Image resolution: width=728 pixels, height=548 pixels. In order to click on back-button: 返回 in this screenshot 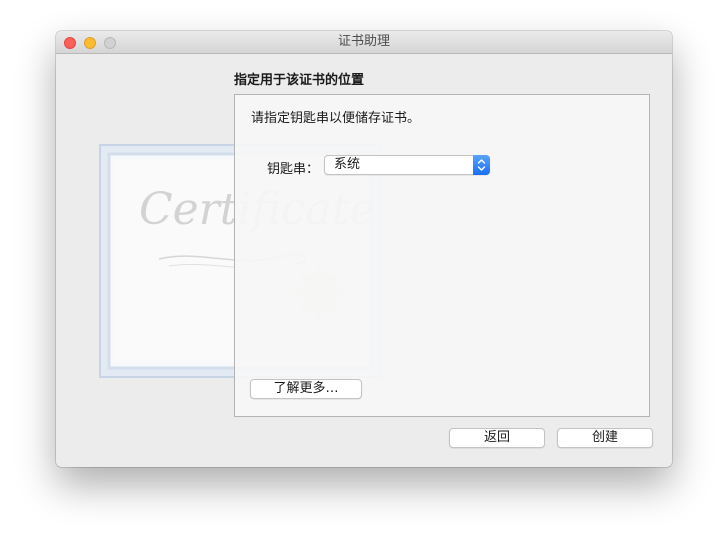, I will do `click(497, 438)`.